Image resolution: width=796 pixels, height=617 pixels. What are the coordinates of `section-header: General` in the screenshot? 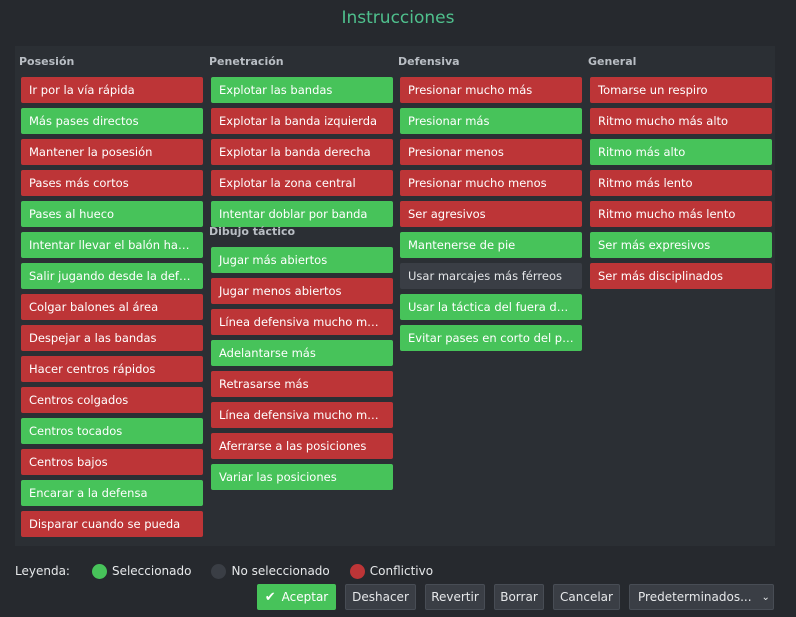 It's located at (612, 61).